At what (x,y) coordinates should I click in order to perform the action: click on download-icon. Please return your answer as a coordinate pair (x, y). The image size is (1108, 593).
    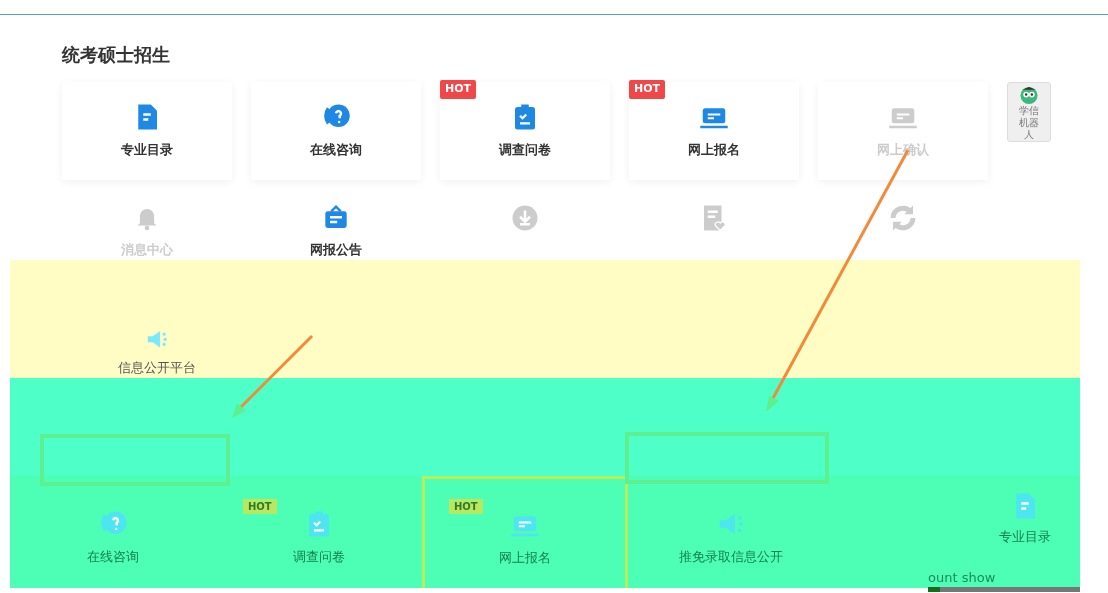
    Looking at the image, I should click on (525, 218).